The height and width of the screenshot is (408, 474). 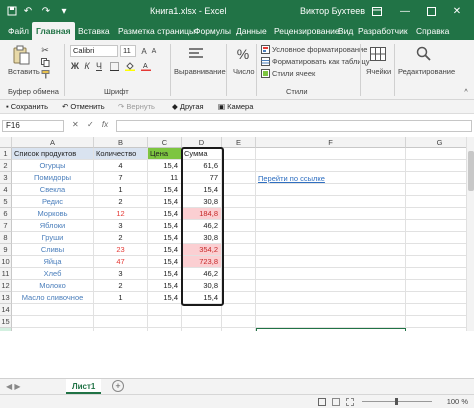 I want to click on zoom-slider, so click(x=397, y=401).